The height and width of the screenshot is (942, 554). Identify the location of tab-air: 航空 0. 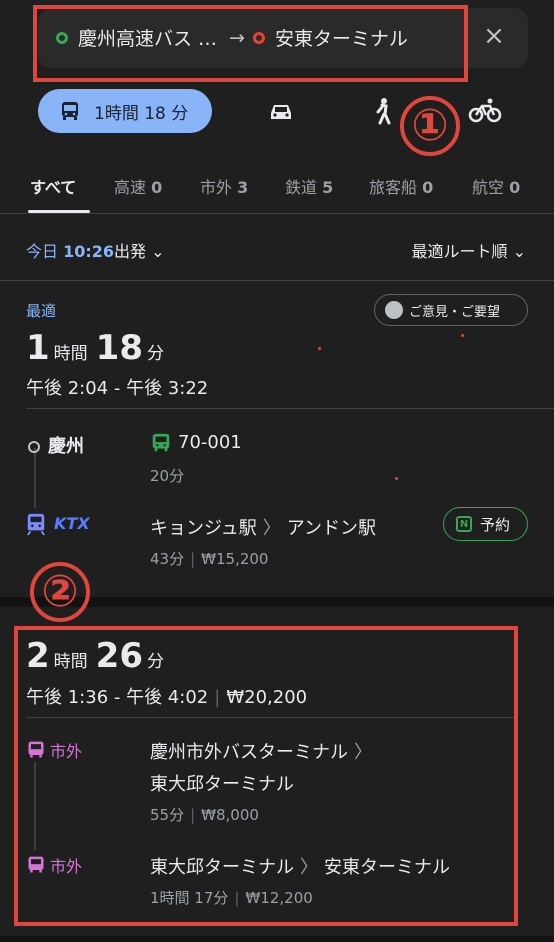
(496, 186).